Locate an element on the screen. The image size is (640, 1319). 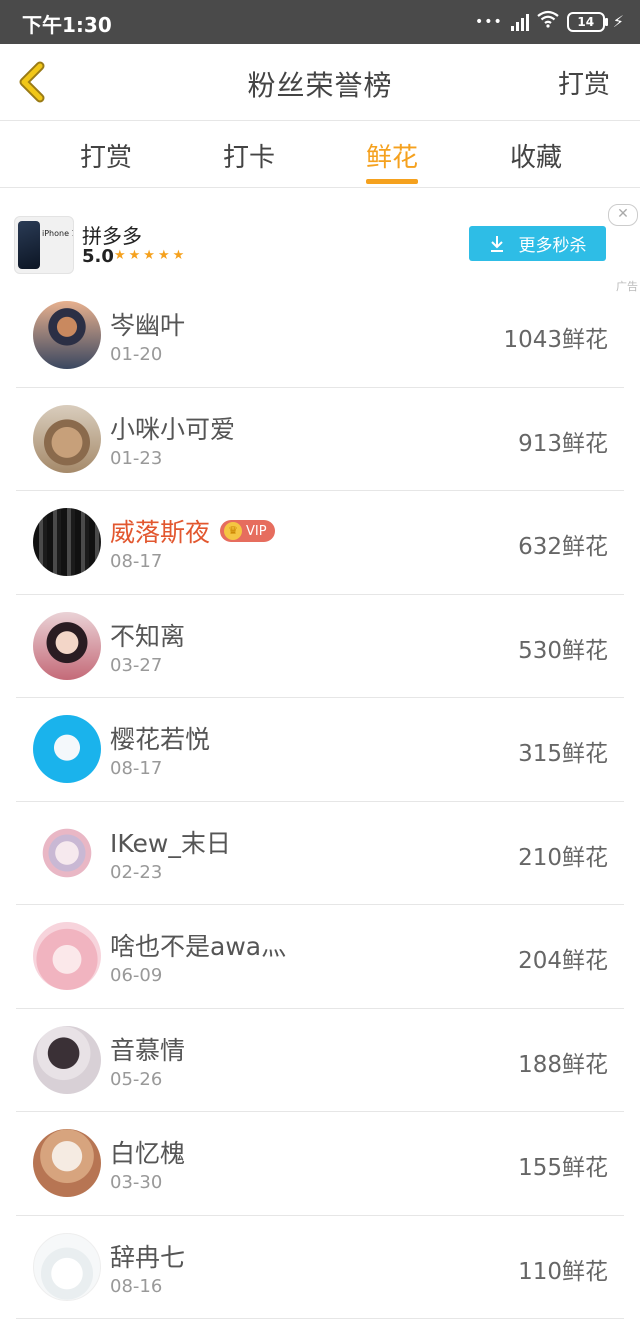
list-item: 辞冉七 08-16 110鲜花 is located at coordinates (320, 1267).